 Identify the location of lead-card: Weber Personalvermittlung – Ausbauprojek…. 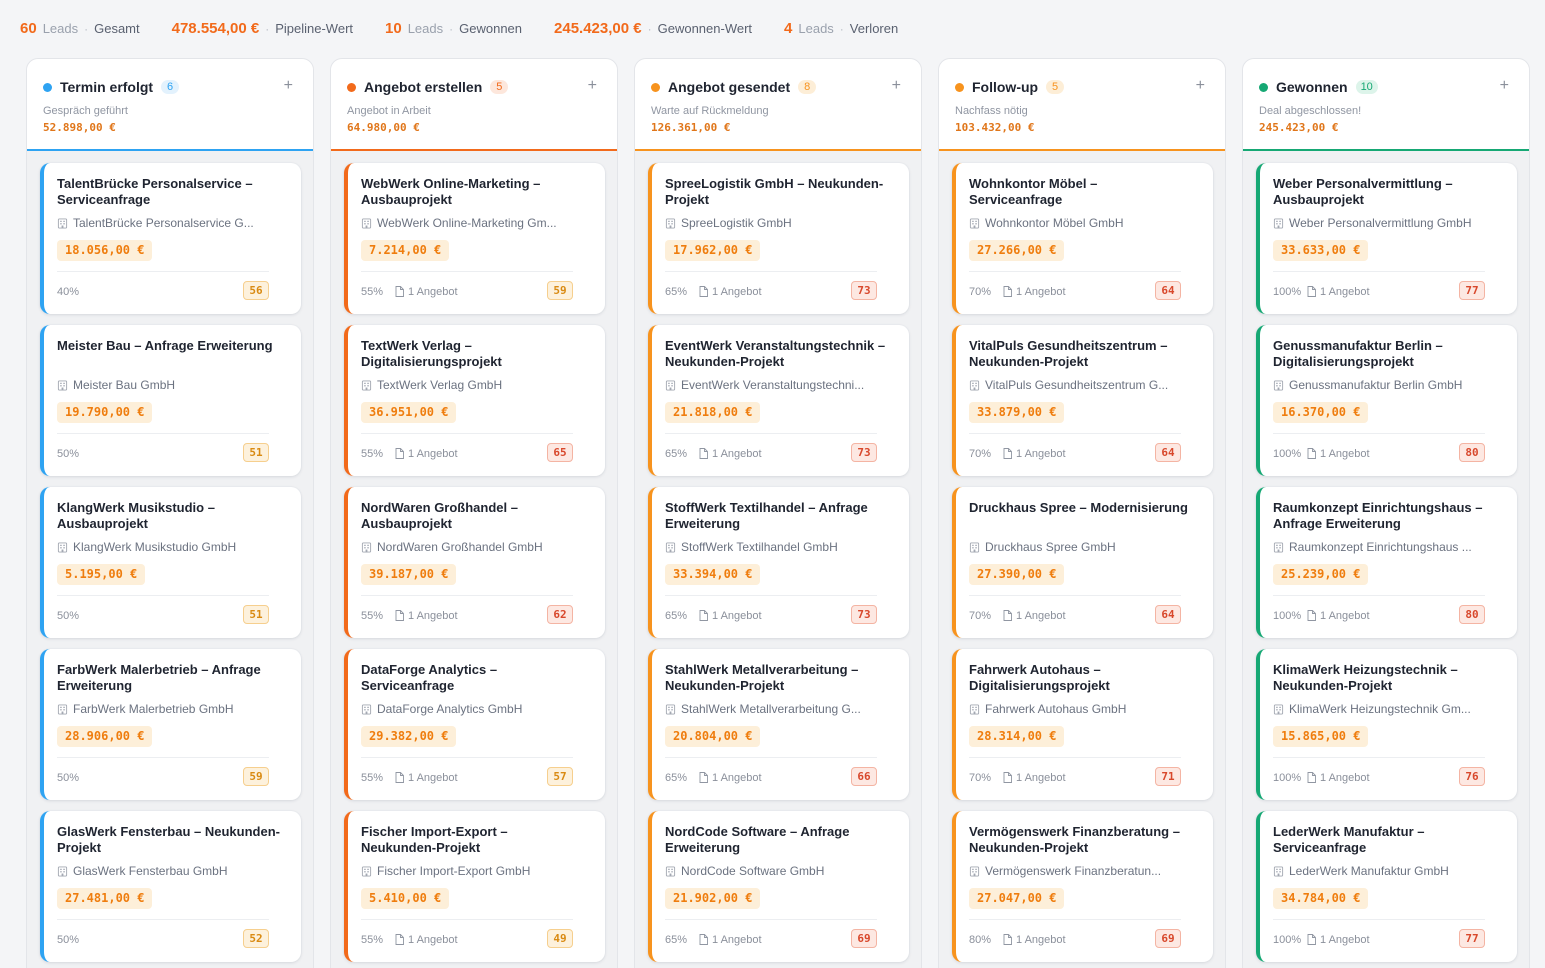
(1386, 238).